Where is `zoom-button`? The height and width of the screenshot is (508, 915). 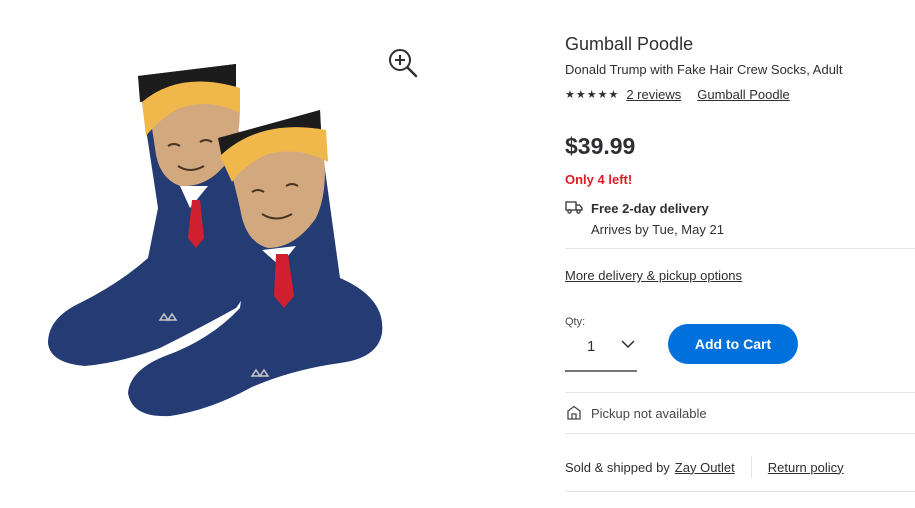 zoom-button is located at coordinates (402, 62).